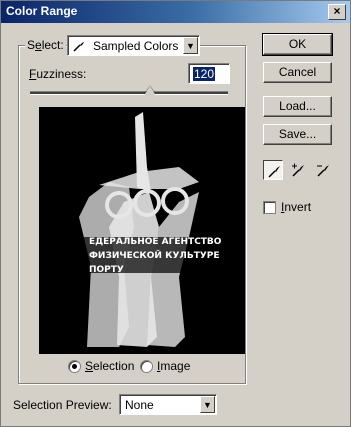  I want to click on image-radio, so click(146, 366).